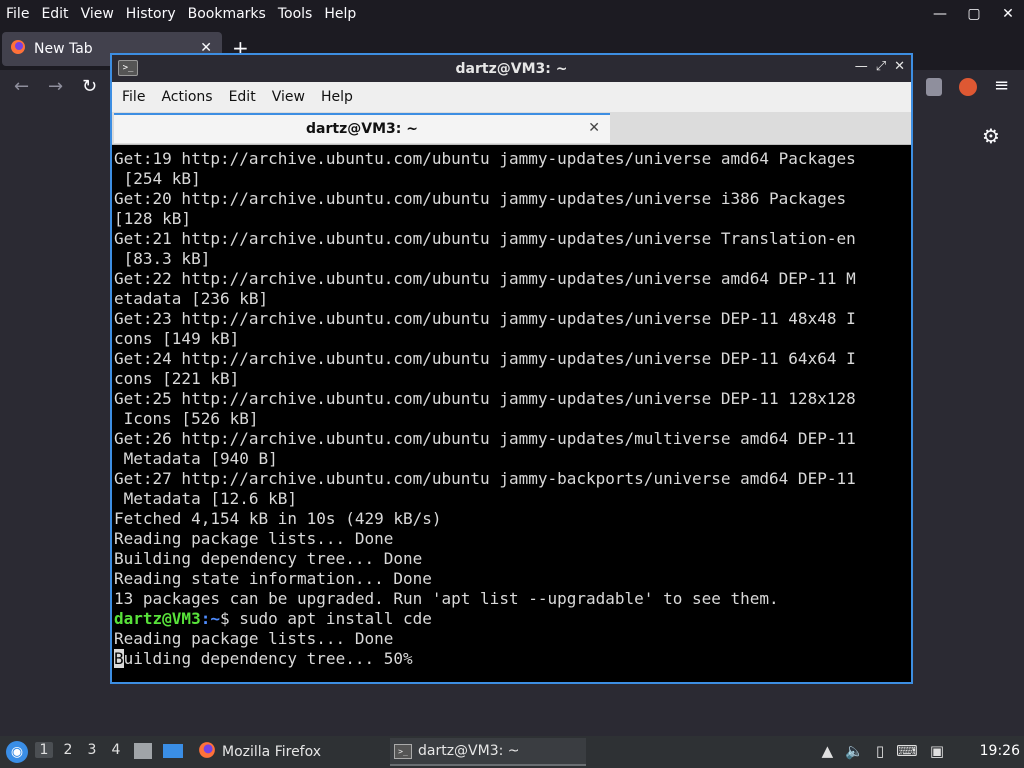  I want to click on system-tray: ▲ 🔈 ▯ ⌨ ▣, so click(883, 751).